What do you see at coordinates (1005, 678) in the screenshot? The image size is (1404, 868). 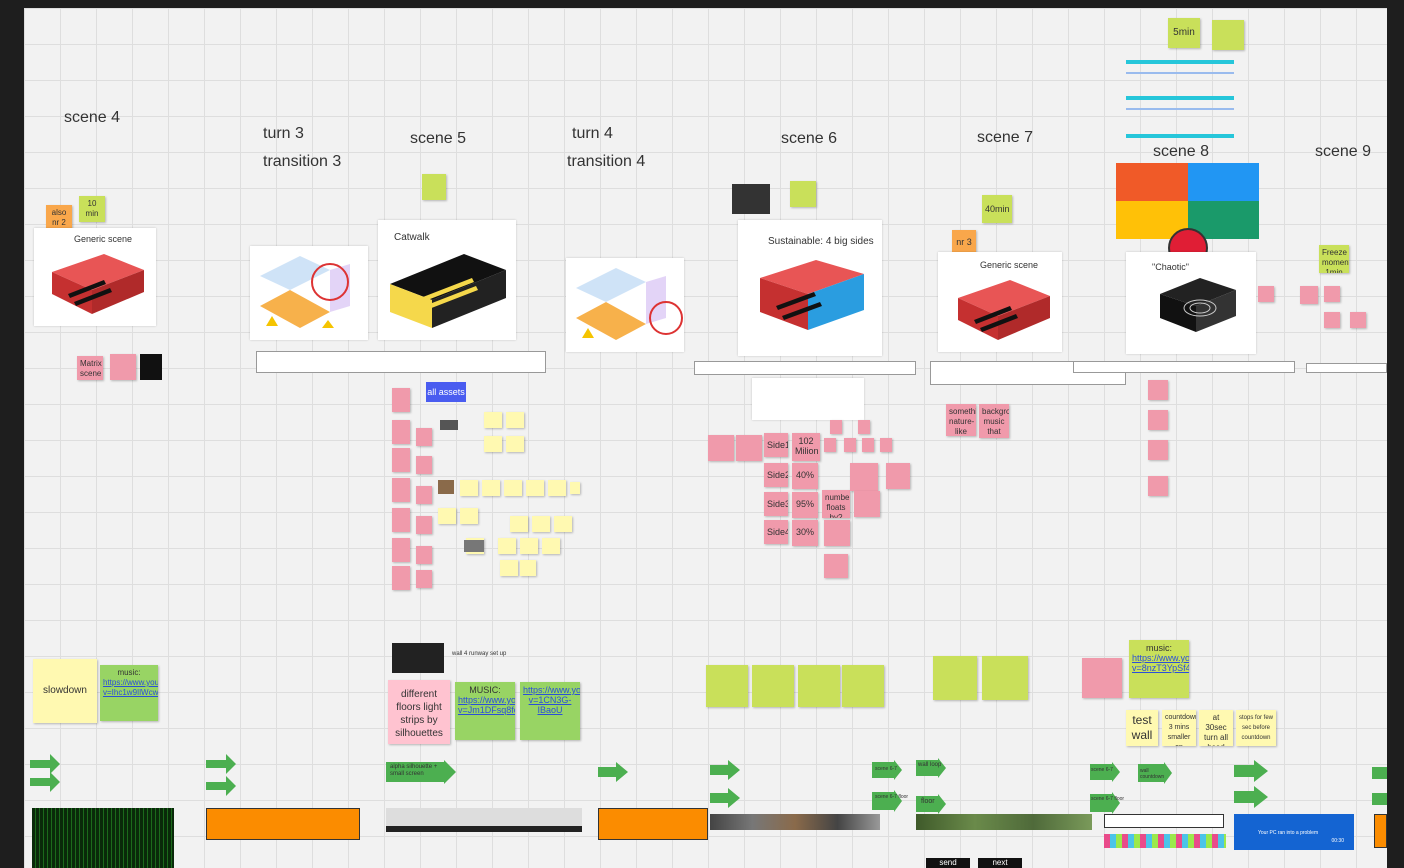 I see `note-just-sunglasses` at bounding box center [1005, 678].